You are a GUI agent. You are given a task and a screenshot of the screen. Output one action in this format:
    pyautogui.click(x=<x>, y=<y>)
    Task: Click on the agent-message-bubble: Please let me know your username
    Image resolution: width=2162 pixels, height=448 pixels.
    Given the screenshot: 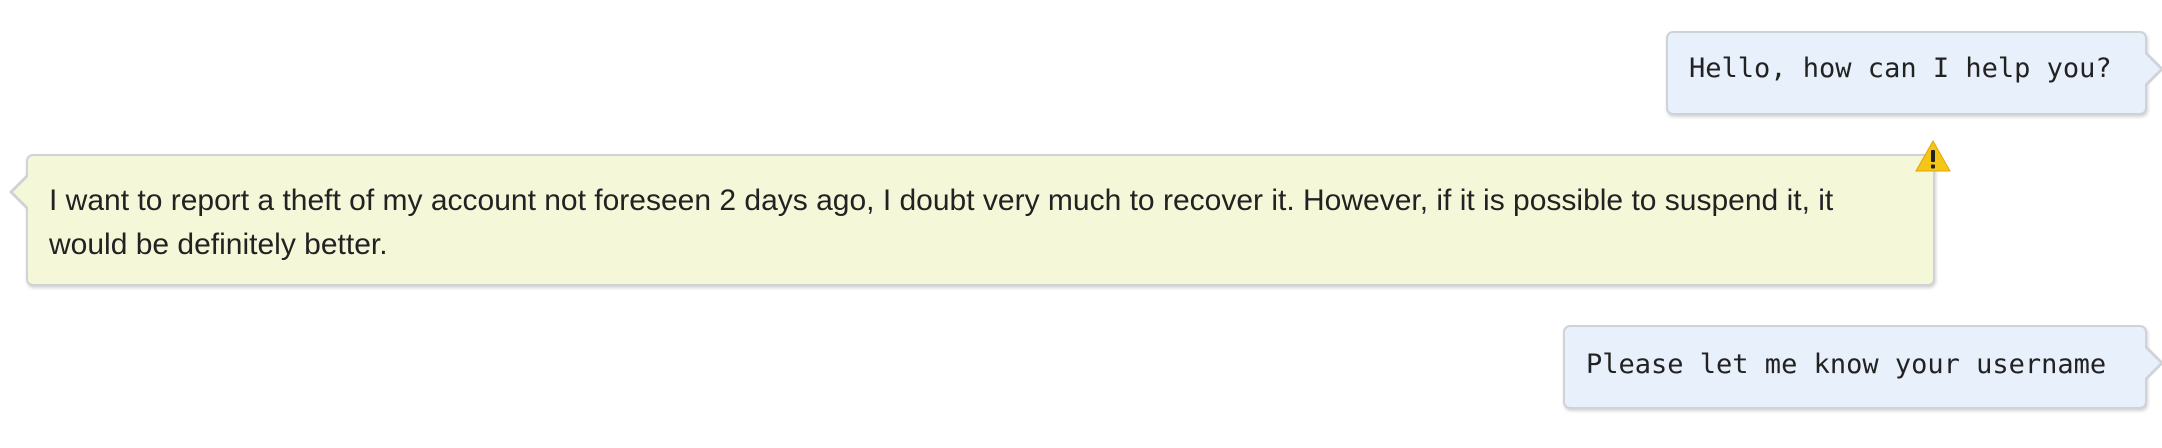 What is the action you would take?
    pyautogui.click(x=1862, y=367)
    